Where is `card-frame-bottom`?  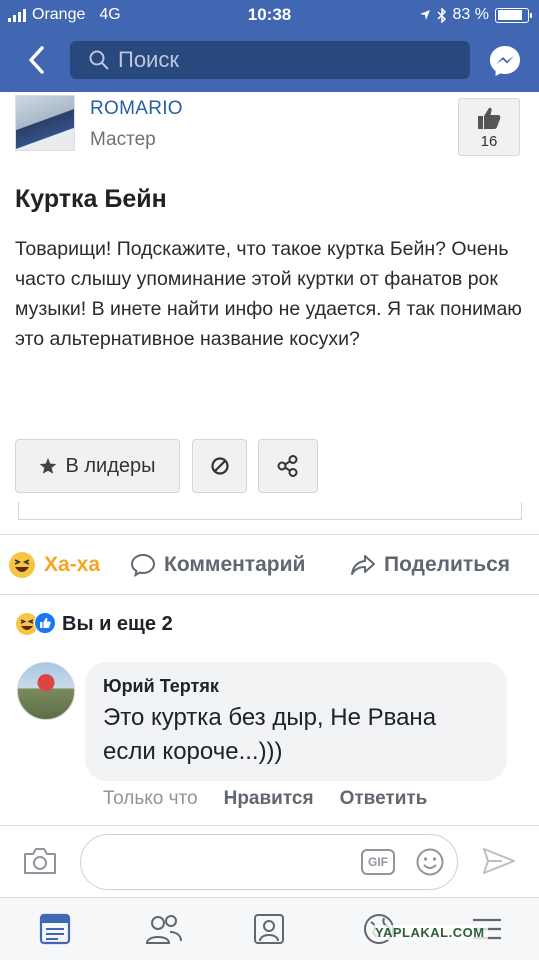 card-frame-bottom is located at coordinates (270, 511).